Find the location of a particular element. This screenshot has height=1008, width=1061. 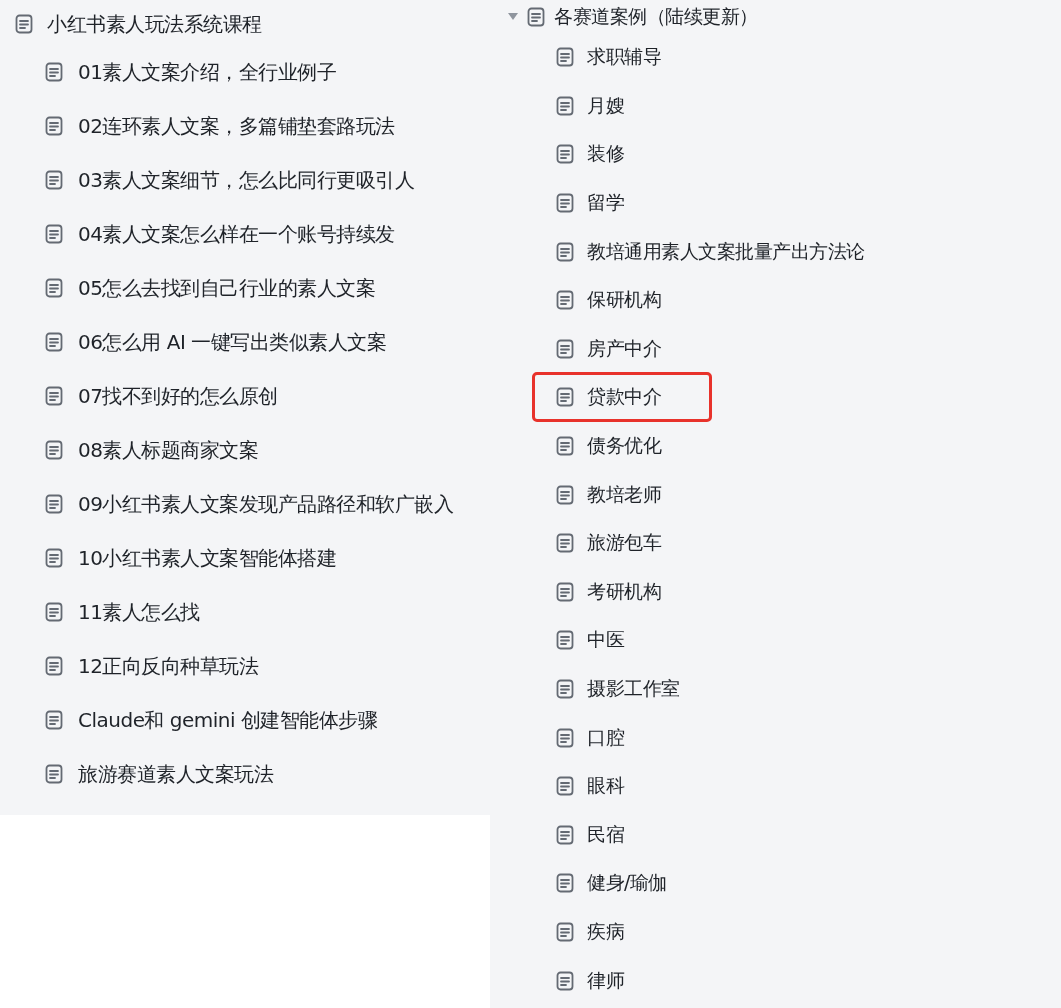

tree-item: 03素人文案细节，怎么比同行更吸引人 is located at coordinates (246, 180).